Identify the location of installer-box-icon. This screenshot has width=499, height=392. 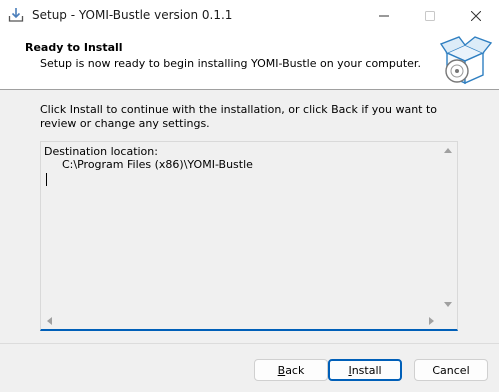
(466, 60).